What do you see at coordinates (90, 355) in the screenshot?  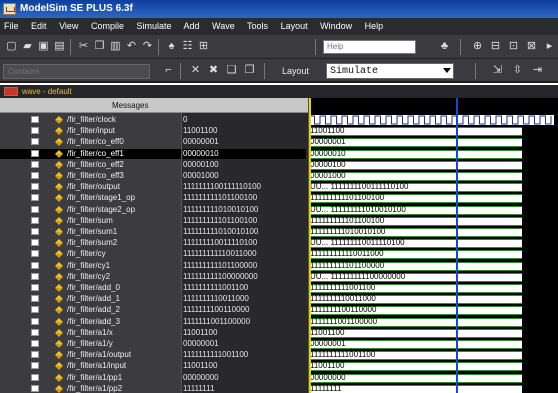 I see `signal-row: /fir_filter/a1/output` at bounding box center [90, 355].